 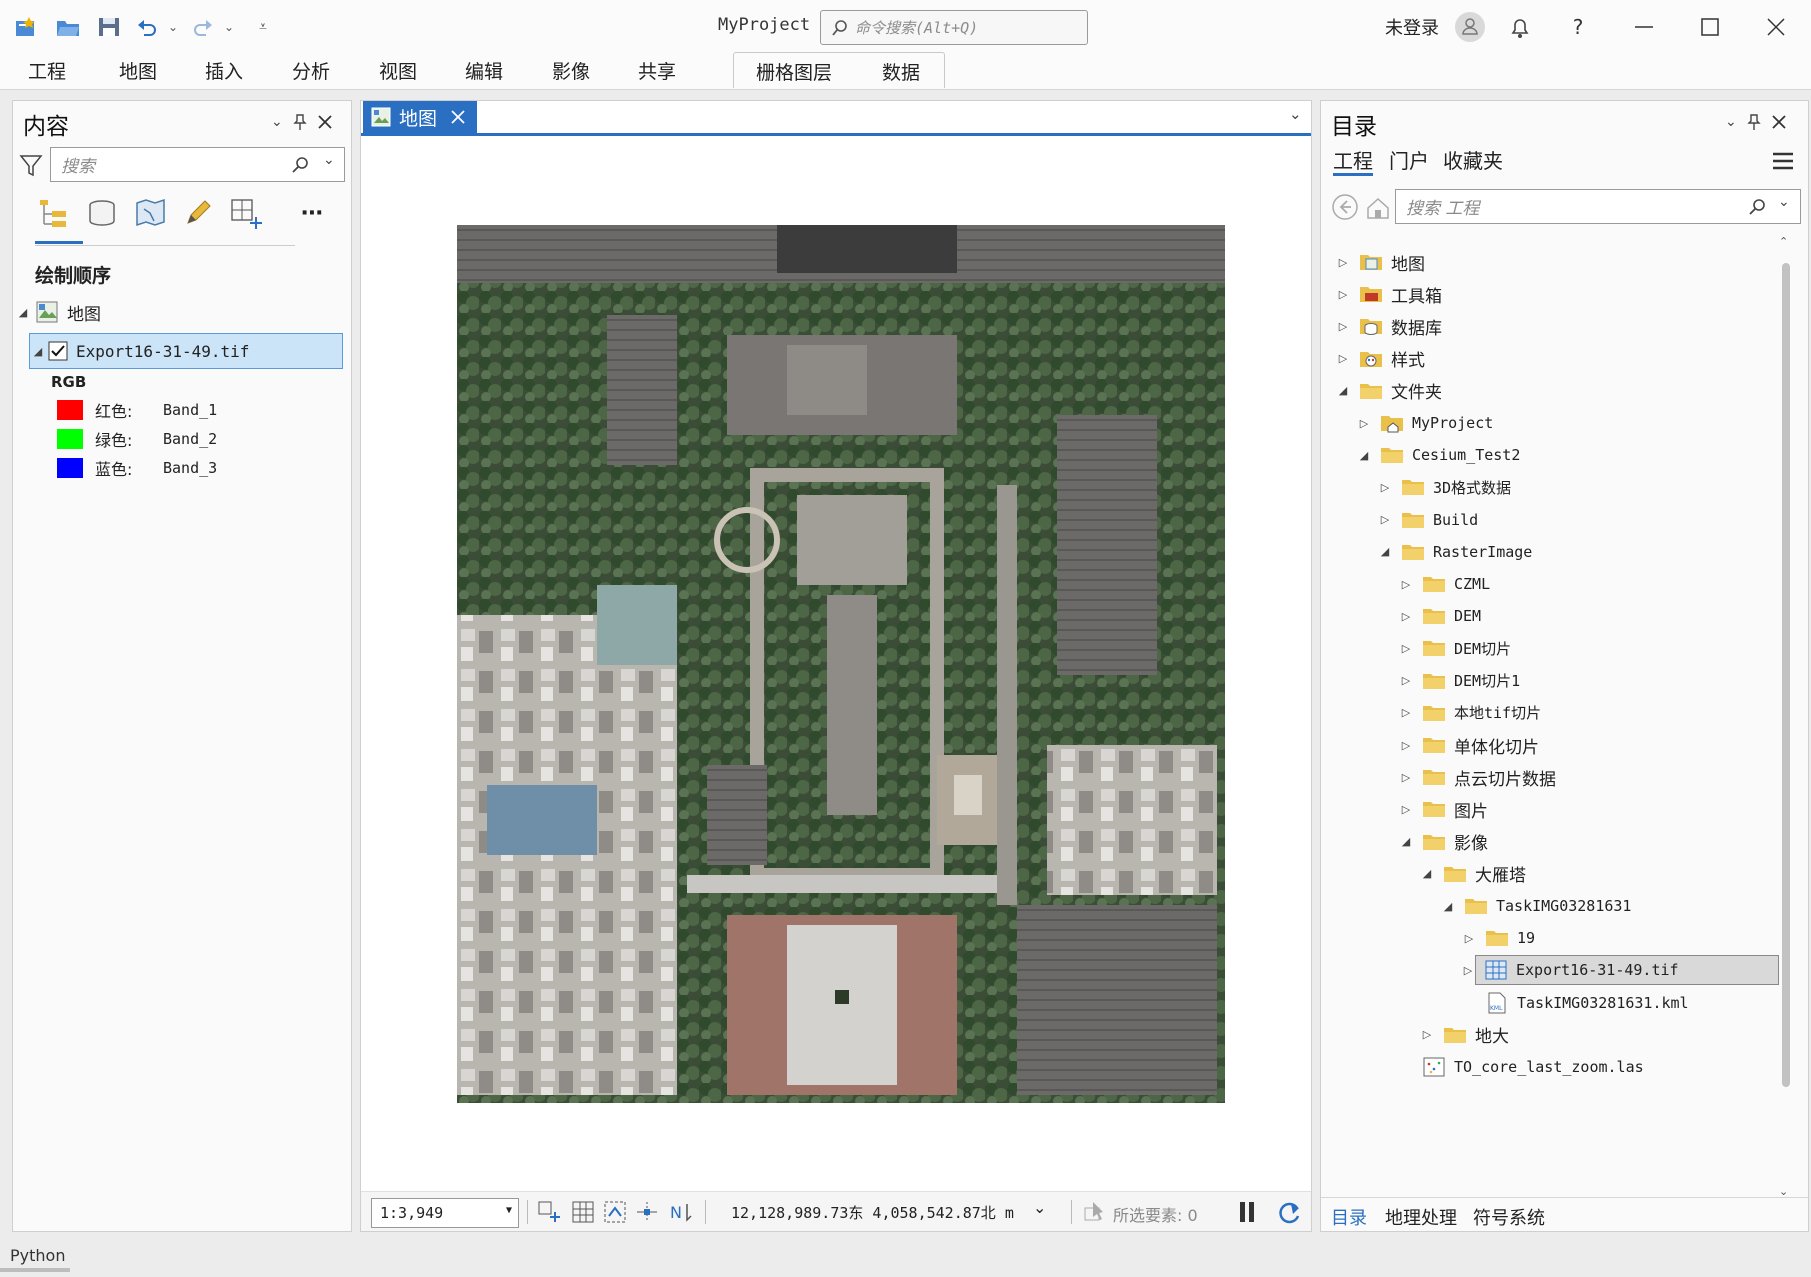 I want to click on bottom-tab-geoprocessing: 地理处理, so click(x=1421, y=1217).